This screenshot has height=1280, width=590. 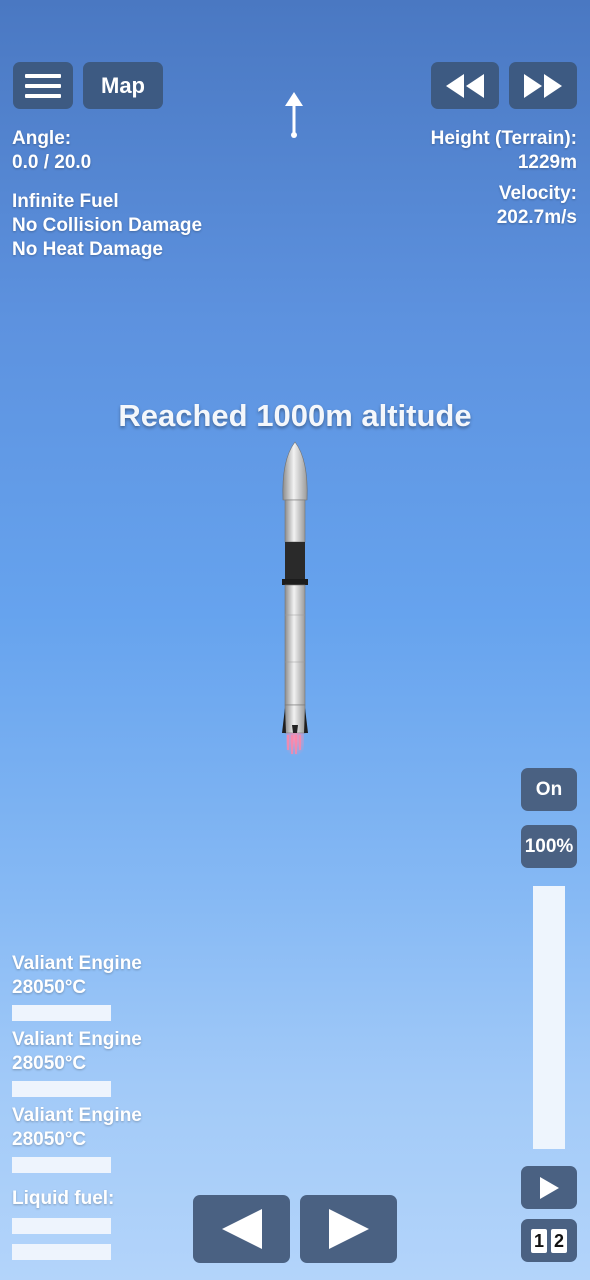 I want to click on menu-button, so click(x=43, y=85).